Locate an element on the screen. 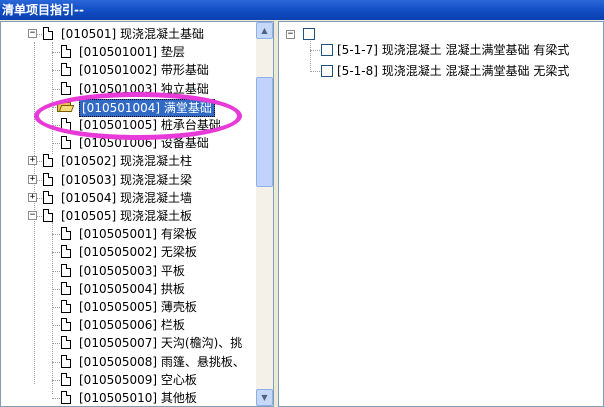 The image size is (604, 407). quota-item-label: [5-1-7] 现浇混凝土 混凝土满堂基础 有梁式 is located at coordinates (453, 50).